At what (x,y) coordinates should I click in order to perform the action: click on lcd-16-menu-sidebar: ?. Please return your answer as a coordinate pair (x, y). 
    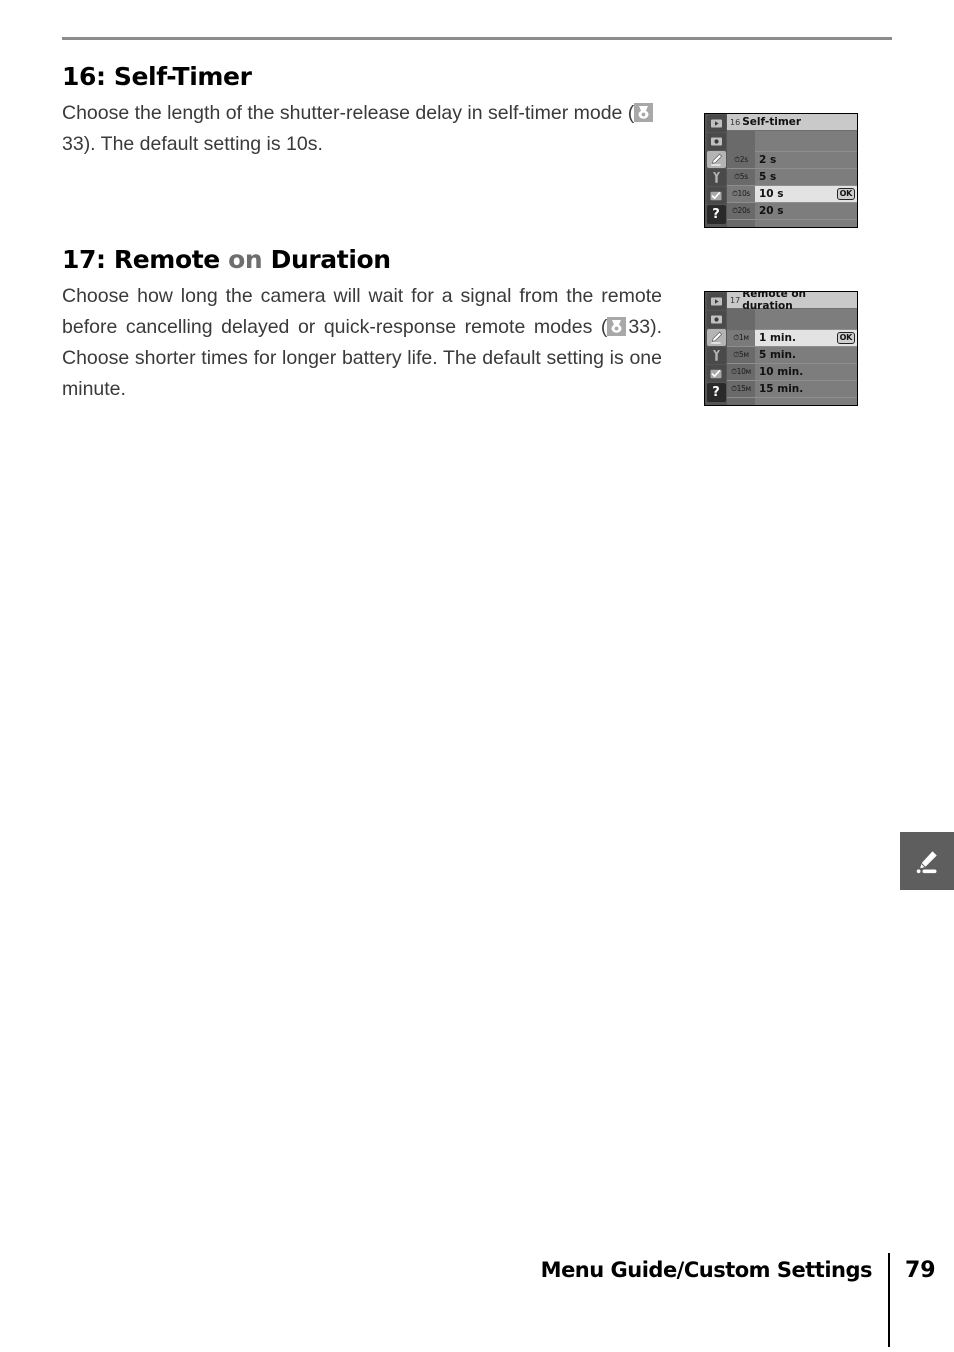
    Looking at the image, I should click on (716, 170).